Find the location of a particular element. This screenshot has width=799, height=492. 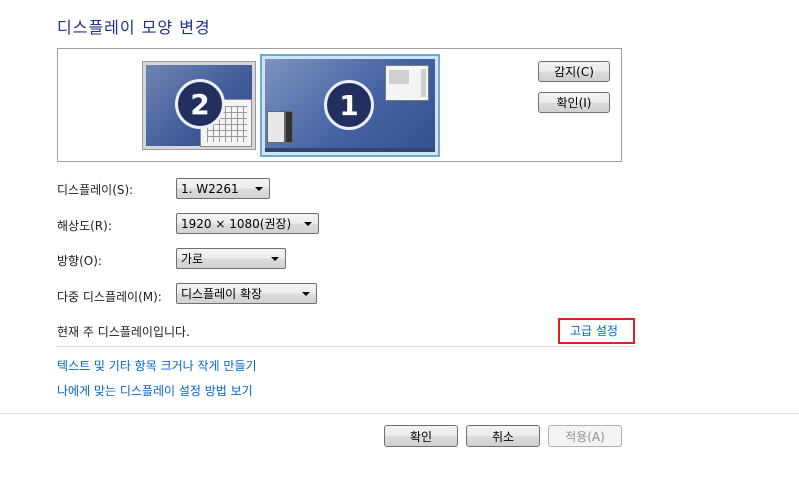

identify-button: 확인(I) is located at coordinates (574, 102).